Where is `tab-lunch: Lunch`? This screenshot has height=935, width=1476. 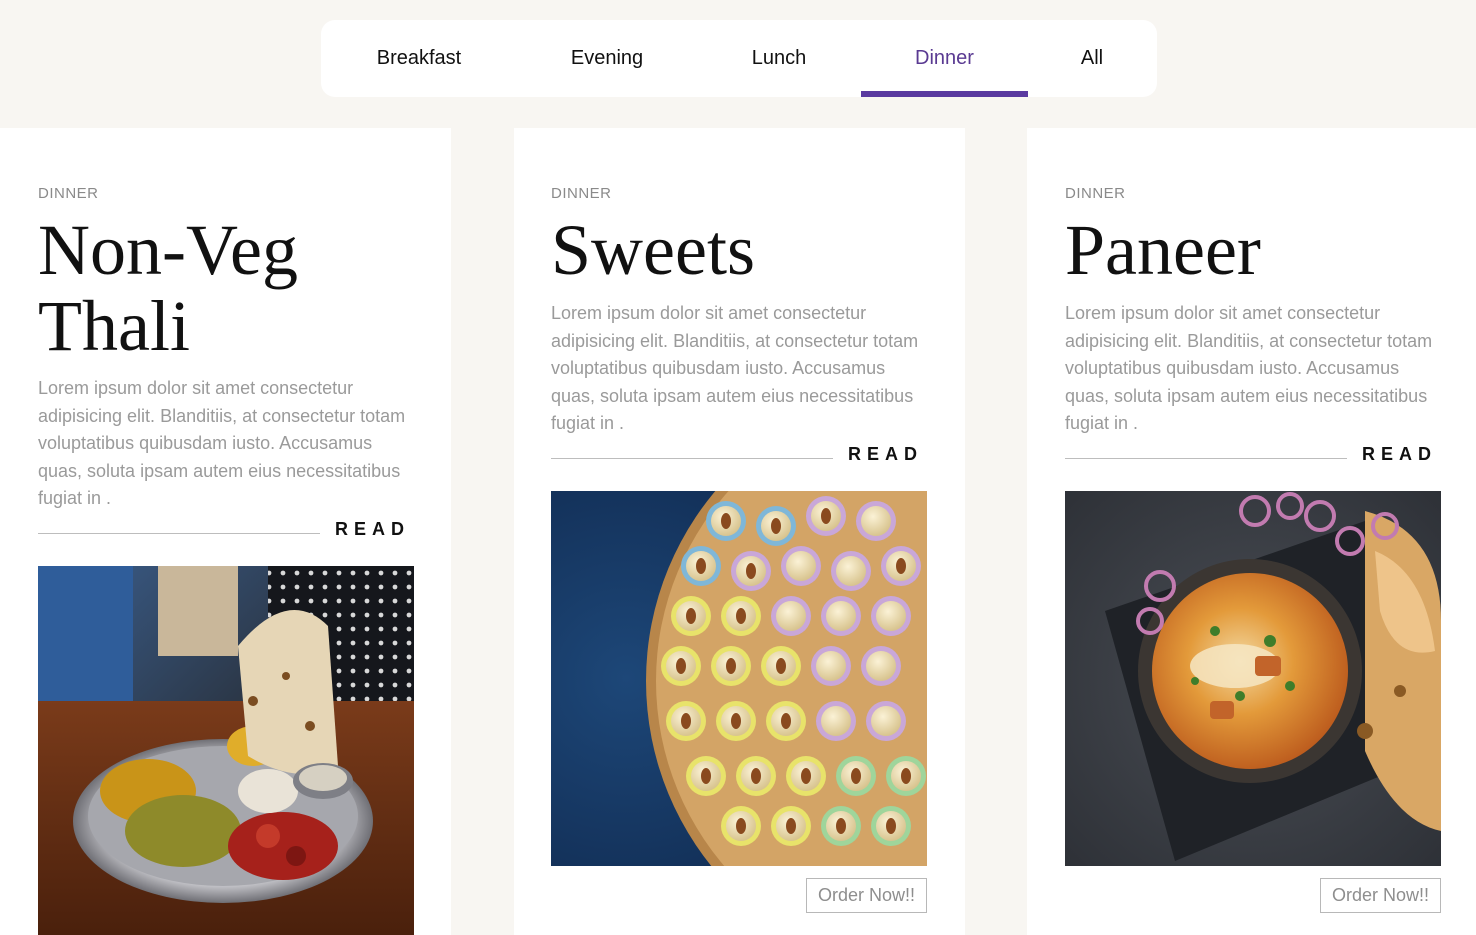 tab-lunch: Lunch is located at coordinates (779, 58).